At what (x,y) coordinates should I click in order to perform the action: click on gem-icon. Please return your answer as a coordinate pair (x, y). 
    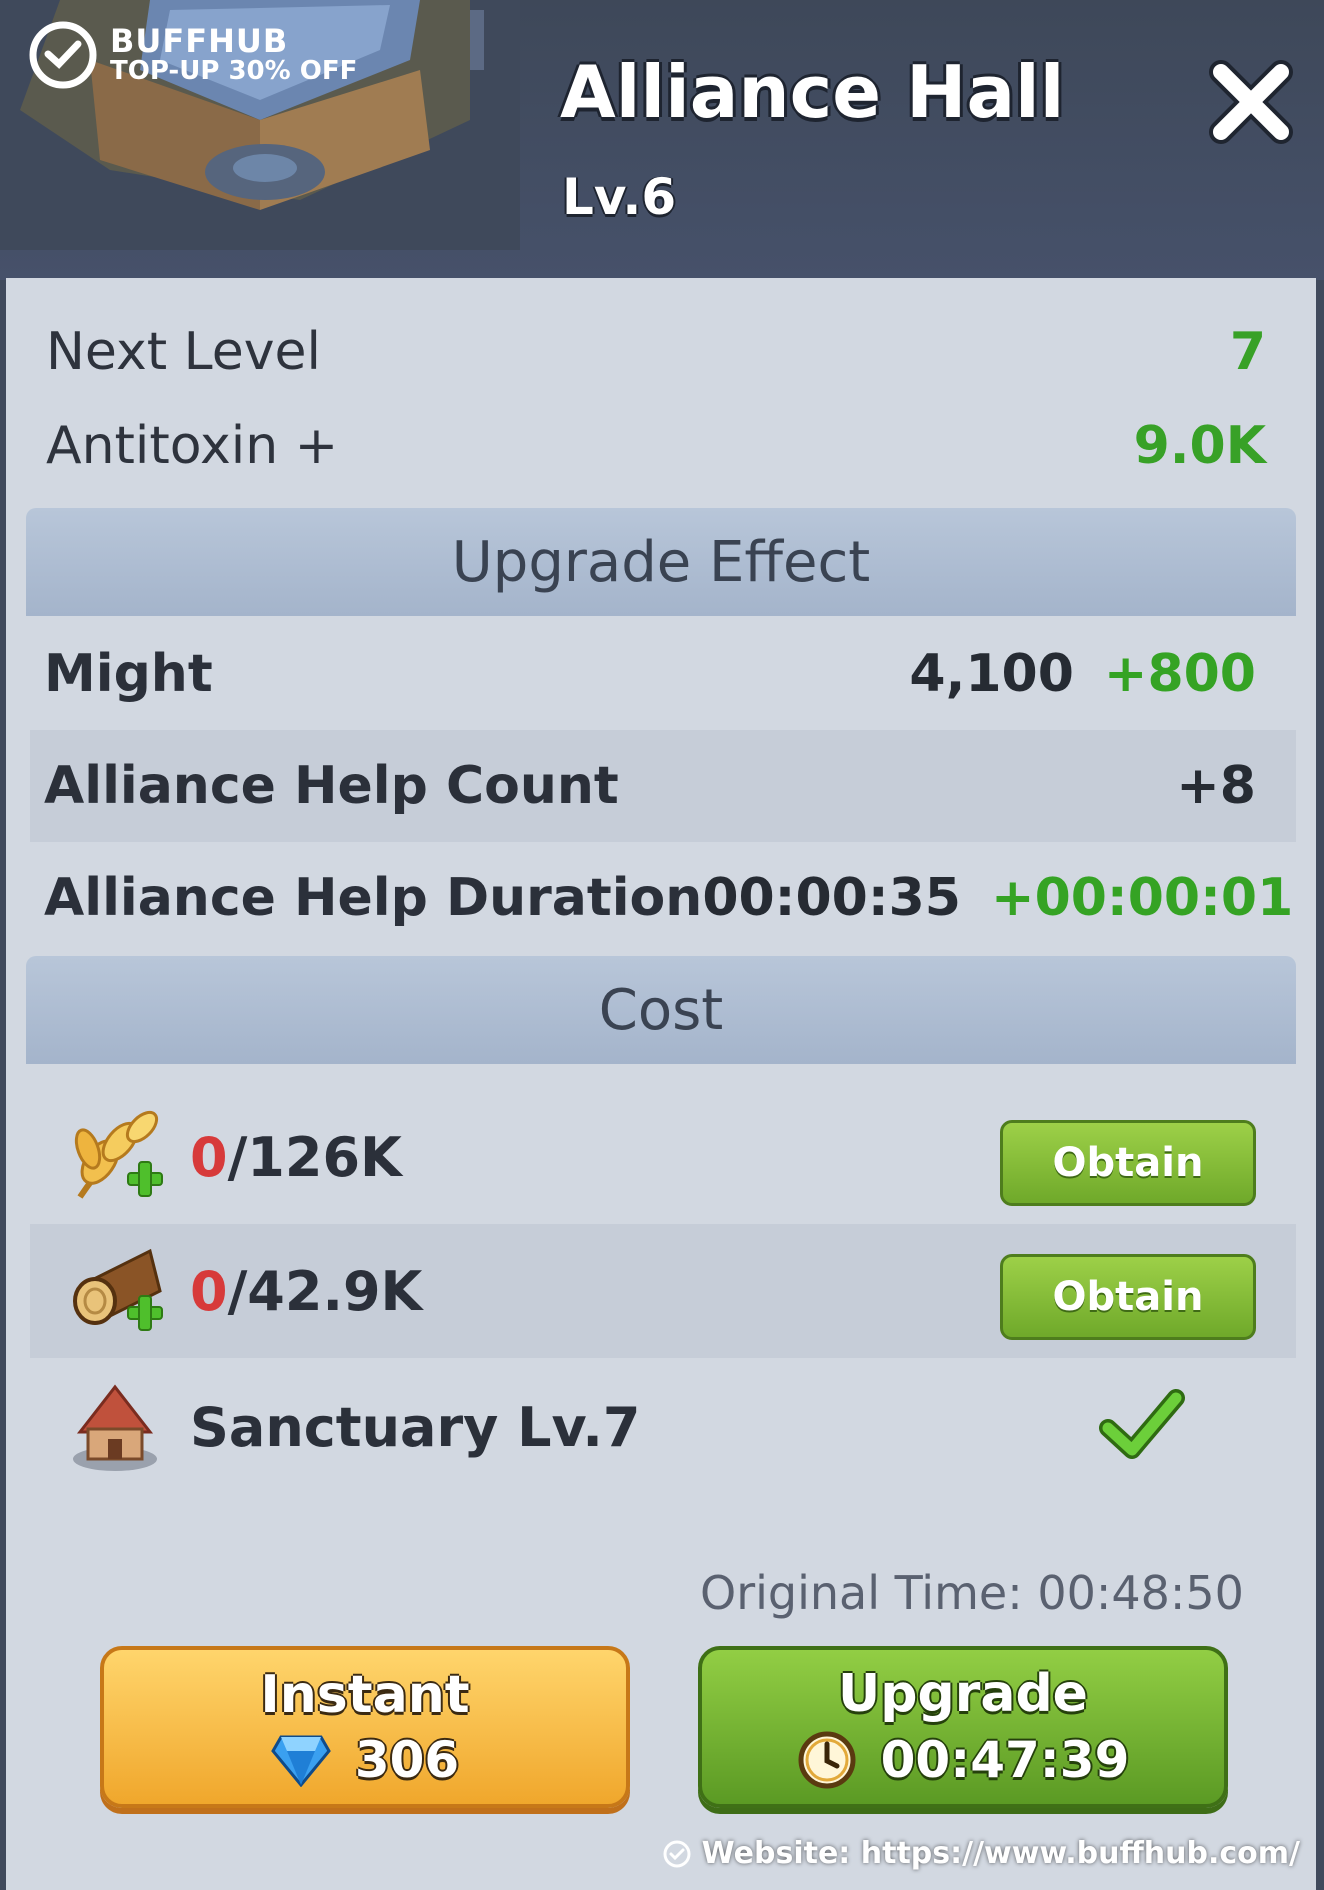
    Looking at the image, I should click on (300, 1761).